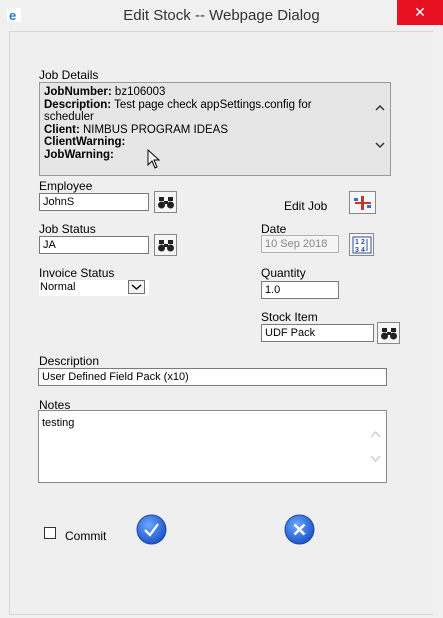 Image resolution: width=443 pixels, height=618 pixels. What do you see at coordinates (212, 377) in the screenshot?
I see `description-field: User Defined Field Pack (x10)` at bounding box center [212, 377].